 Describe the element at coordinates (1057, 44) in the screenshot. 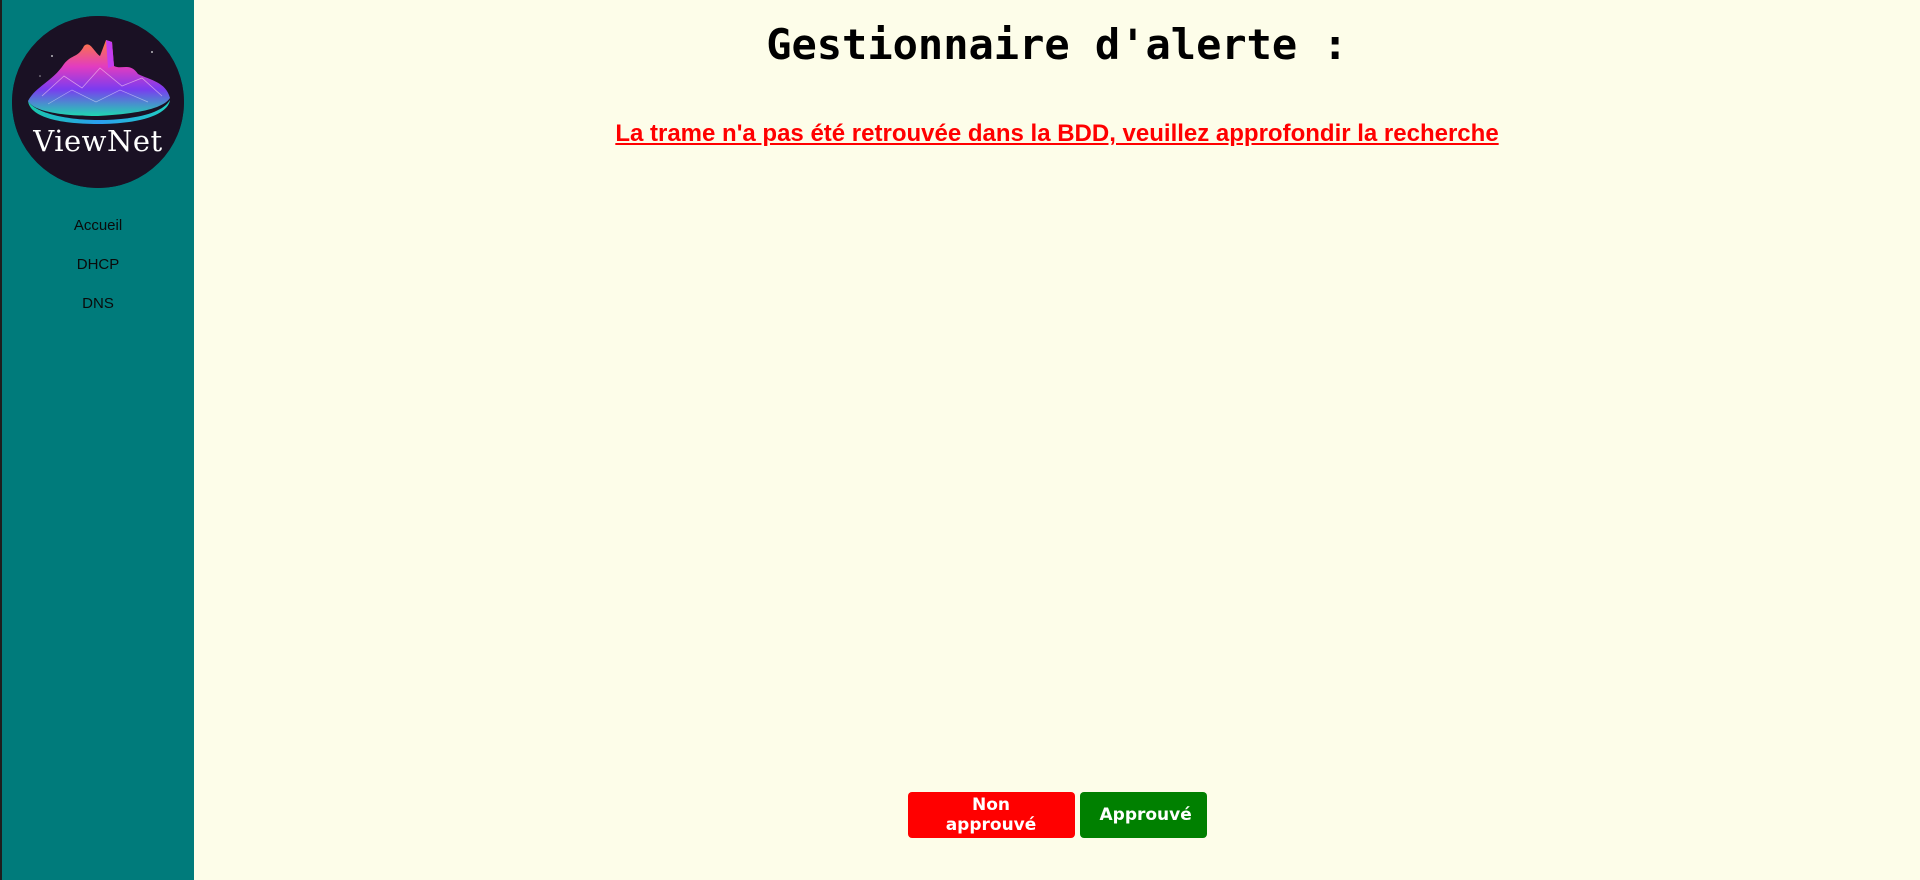

I see `page-title: Gestionnaire d'alerte :` at that location.